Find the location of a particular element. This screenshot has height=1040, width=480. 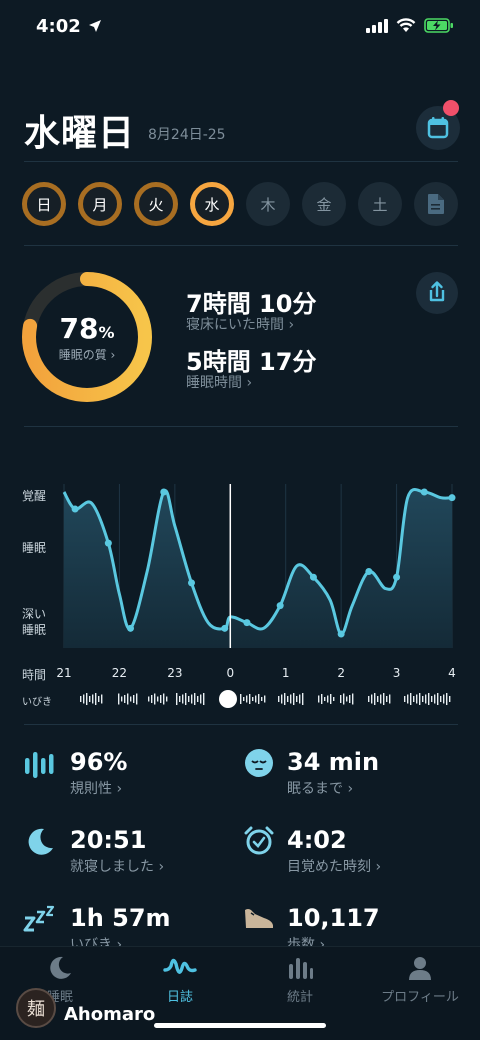

bedtime-label: 就寝しました › is located at coordinates (117, 866).